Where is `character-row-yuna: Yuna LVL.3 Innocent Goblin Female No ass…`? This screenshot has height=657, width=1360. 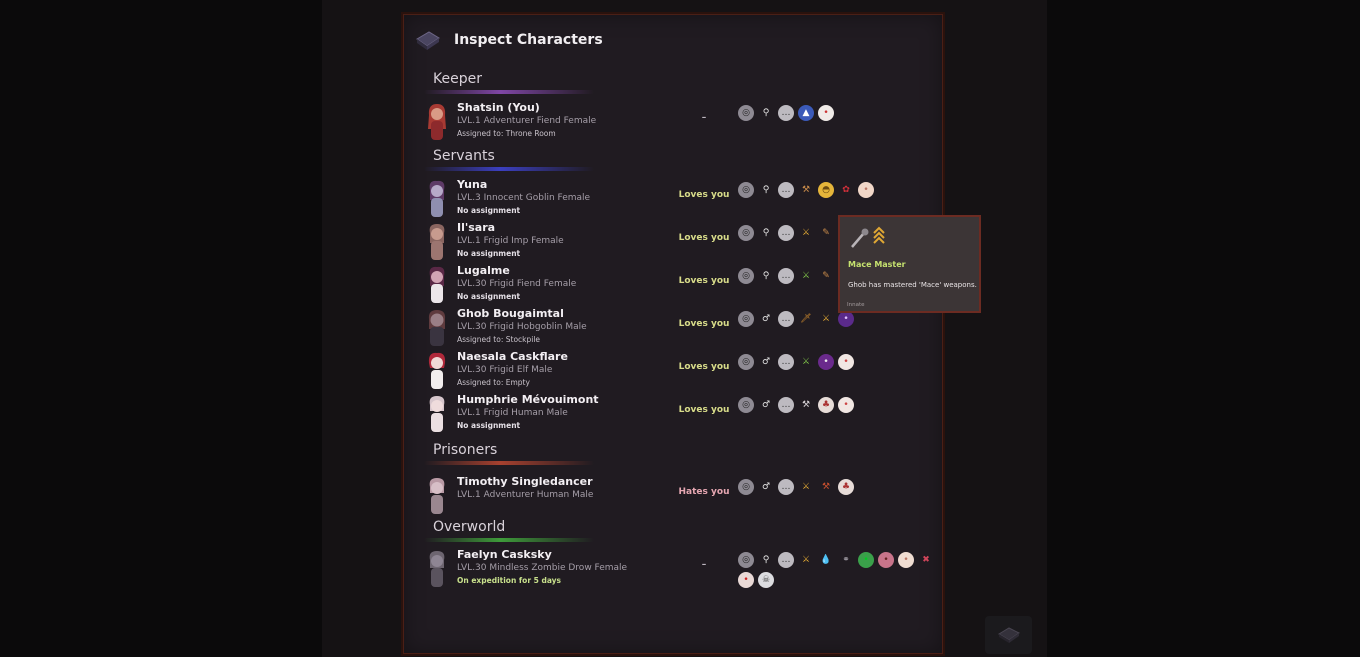 character-row-yuna: Yuna LVL.3 Innocent Goblin Female No ass… is located at coordinates (674, 199).